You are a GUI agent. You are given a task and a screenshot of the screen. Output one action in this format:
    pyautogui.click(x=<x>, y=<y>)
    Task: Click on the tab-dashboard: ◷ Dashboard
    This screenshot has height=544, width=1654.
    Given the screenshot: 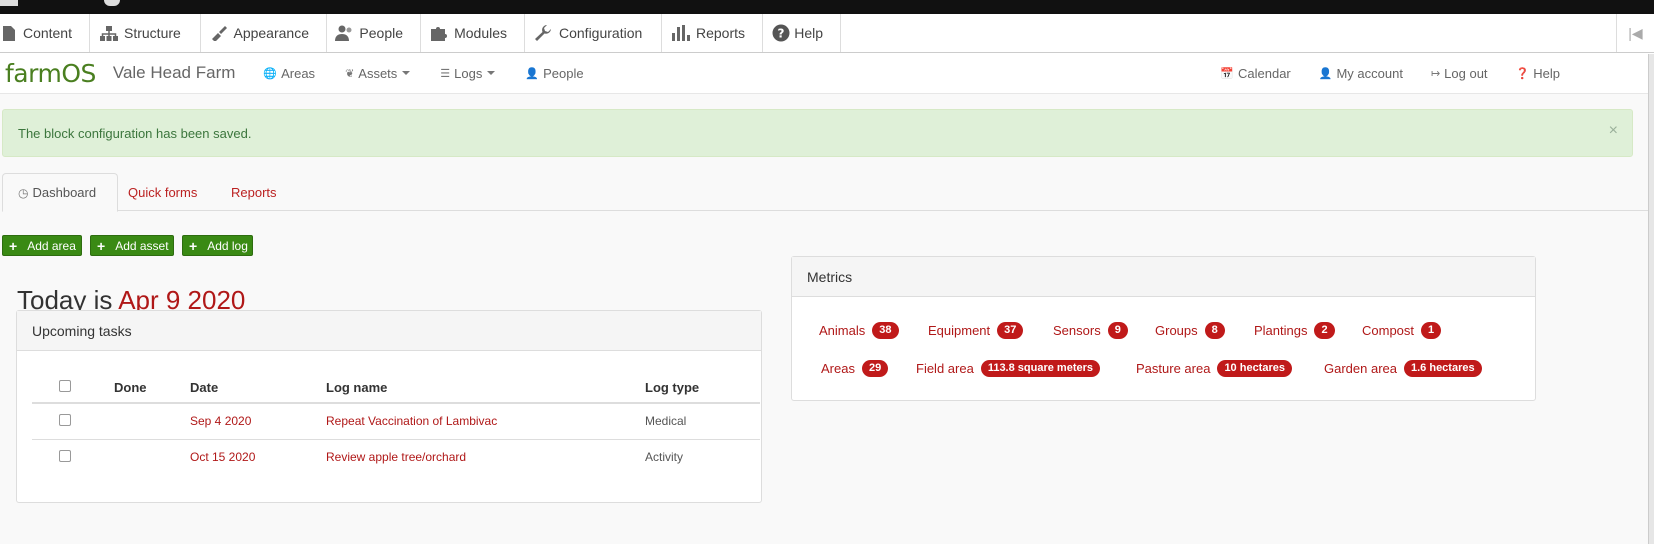 What is the action you would take?
    pyautogui.click(x=60, y=192)
    